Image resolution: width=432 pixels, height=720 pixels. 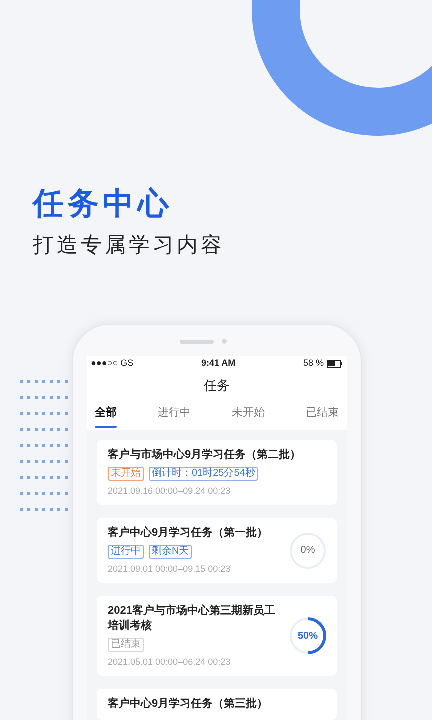 What do you see at coordinates (129, 246) in the screenshot?
I see `promo-subtitle: 打造专属学习内容` at bounding box center [129, 246].